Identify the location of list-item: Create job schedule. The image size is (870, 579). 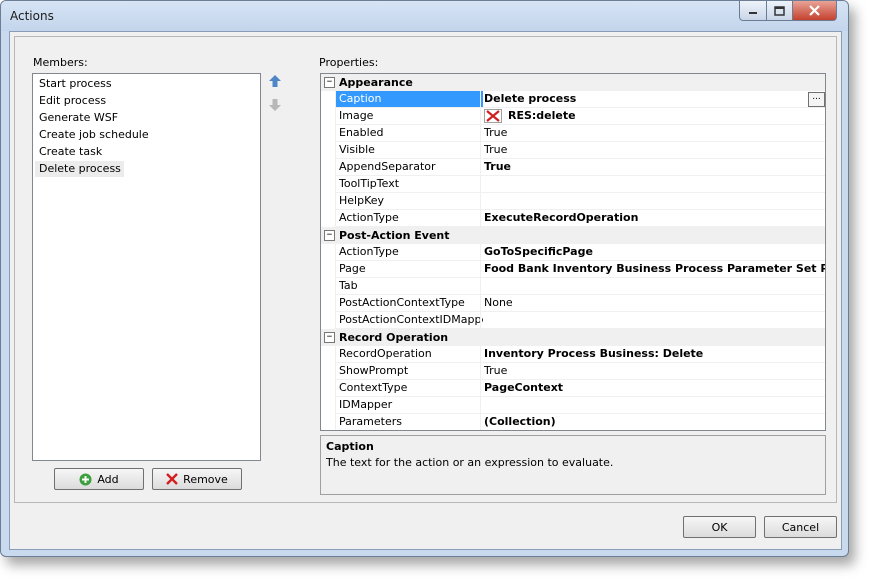
(93, 135).